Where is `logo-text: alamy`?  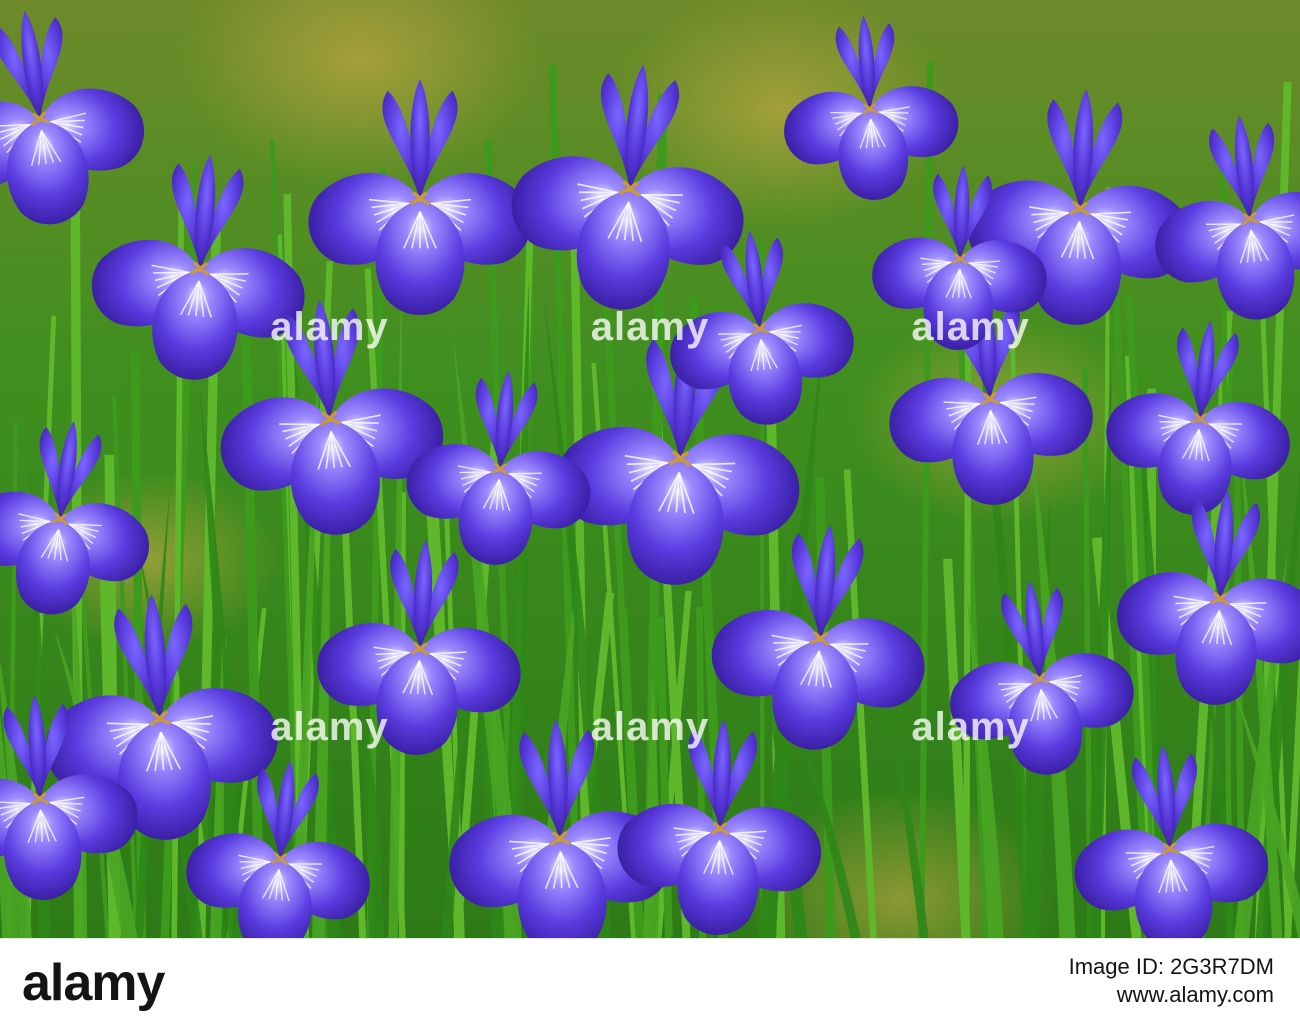
logo-text: alamy is located at coordinates (93, 983).